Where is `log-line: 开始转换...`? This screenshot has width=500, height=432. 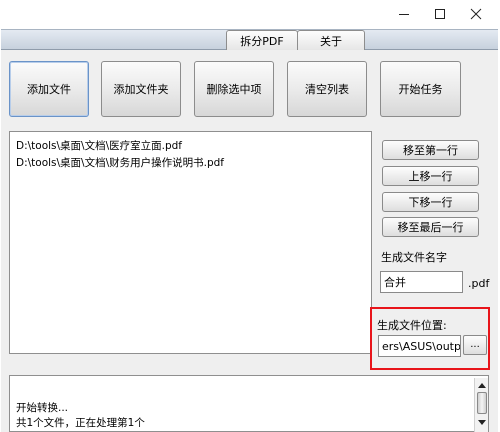 log-line: 开始转换... is located at coordinates (42, 408).